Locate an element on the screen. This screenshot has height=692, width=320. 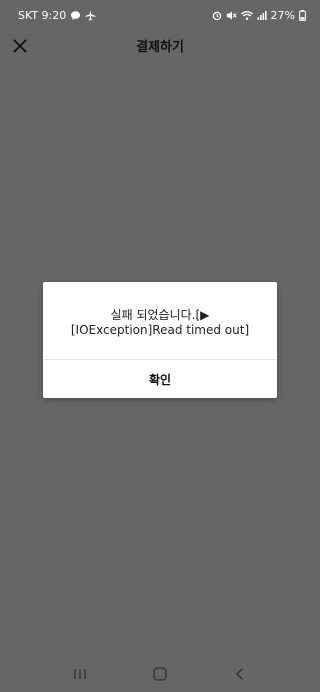
signal-icon is located at coordinates (262, 15).